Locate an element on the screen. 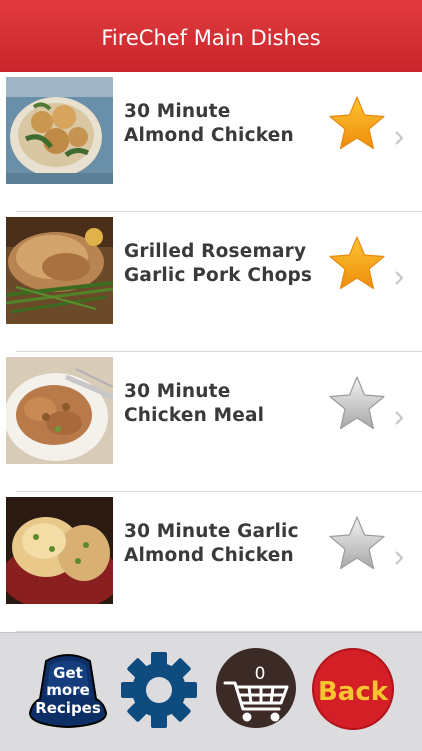 The width and height of the screenshot is (422, 751). get-more-line2: more is located at coordinates (68, 690).